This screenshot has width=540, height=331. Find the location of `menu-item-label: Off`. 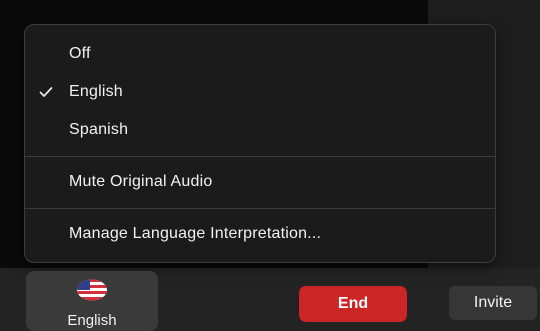

menu-item-label: Off is located at coordinates (80, 53).